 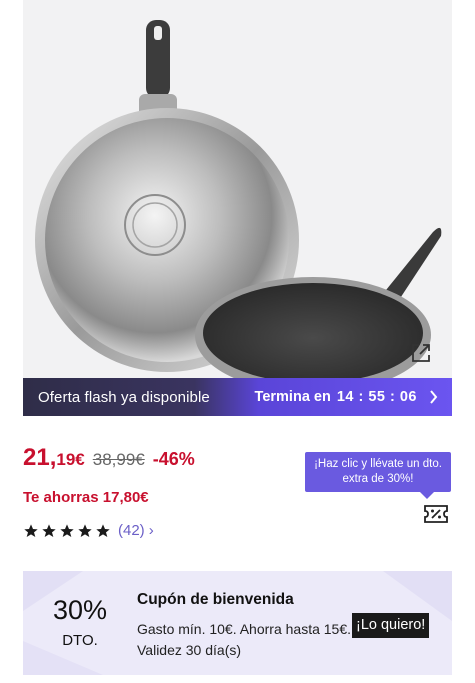 I want to click on rating-row: (42) ›, so click(x=88, y=530).